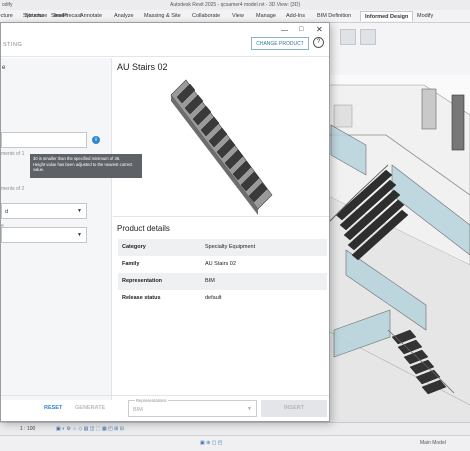 The image size is (470, 451). I want to click on tab-add-ins: Add-Ins, so click(295, 16).